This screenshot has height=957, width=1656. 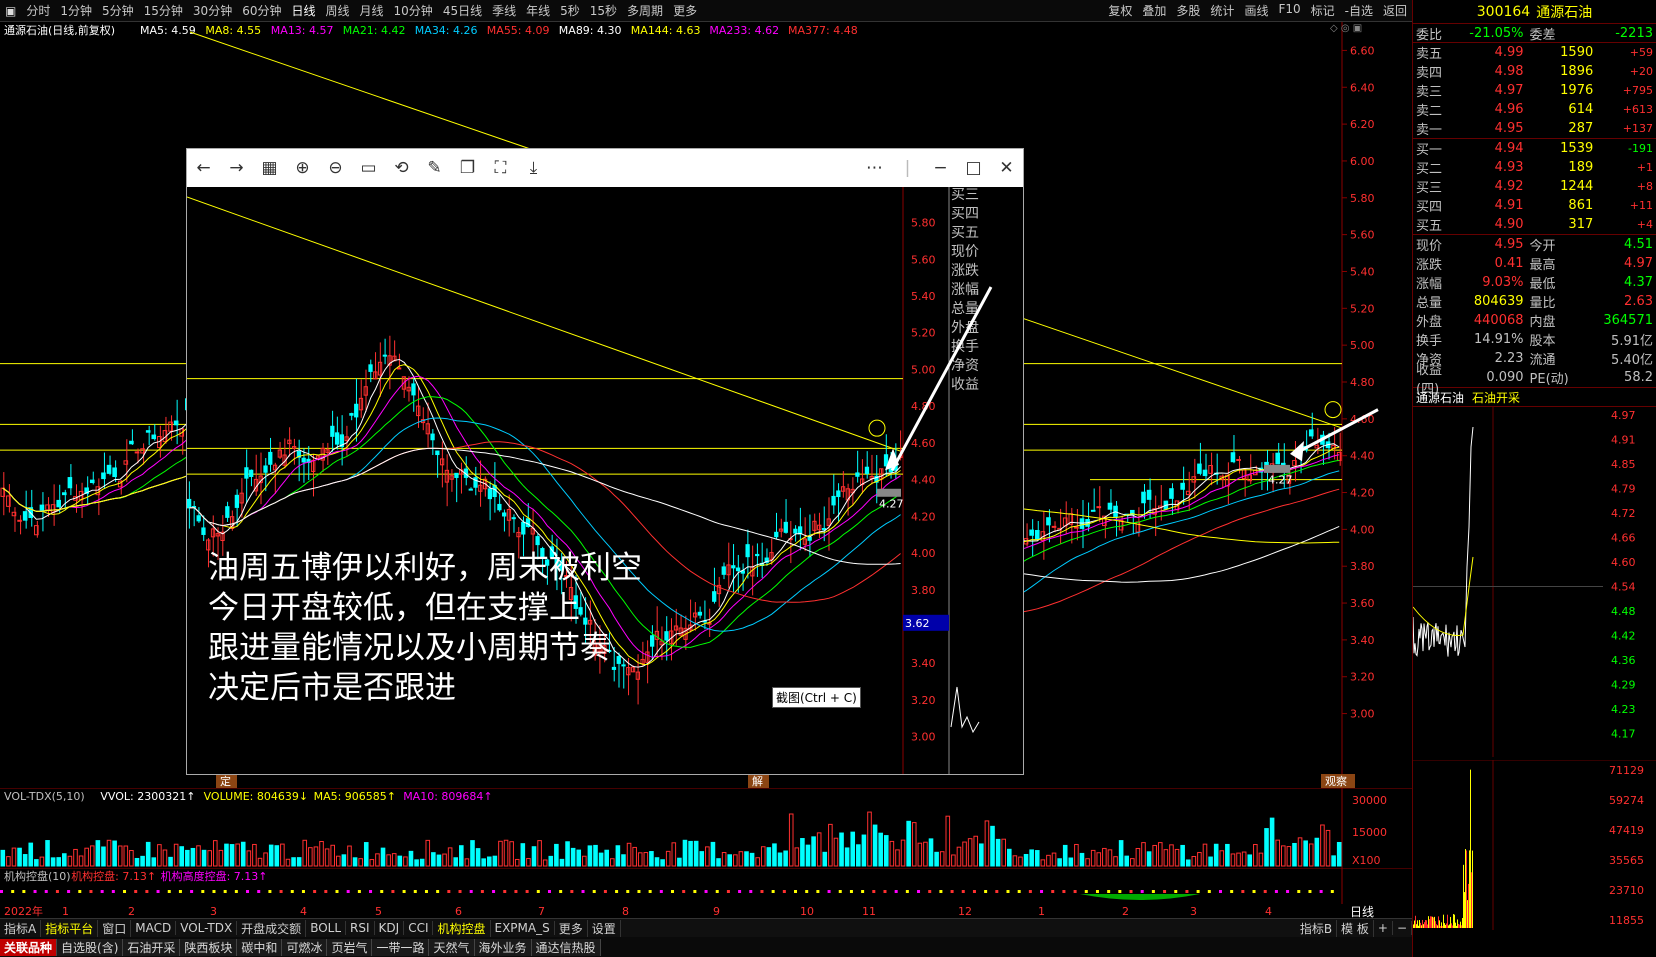 What do you see at coordinates (272, 928) in the screenshot?
I see `tab-5: 开盘成交额` at bounding box center [272, 928].